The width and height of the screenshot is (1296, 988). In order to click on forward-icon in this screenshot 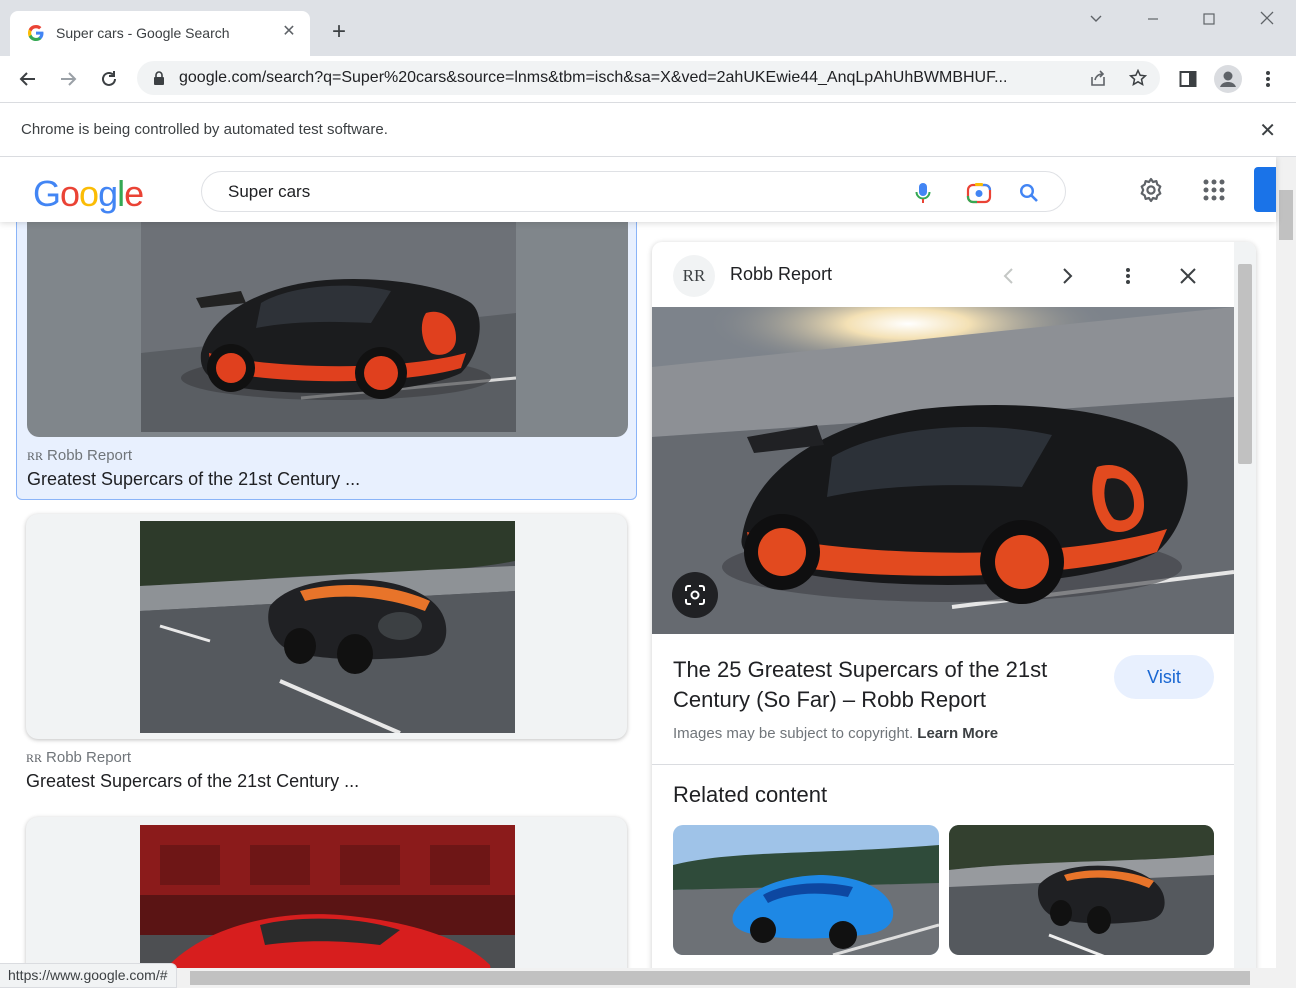, I will do `click(68, 79)`.